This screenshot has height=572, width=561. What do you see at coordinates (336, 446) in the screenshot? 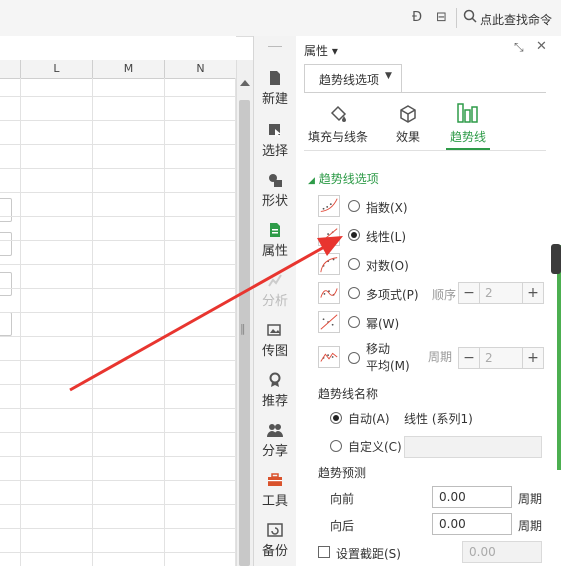
I see `radio-name-custom` at bounding box center [336, 446].